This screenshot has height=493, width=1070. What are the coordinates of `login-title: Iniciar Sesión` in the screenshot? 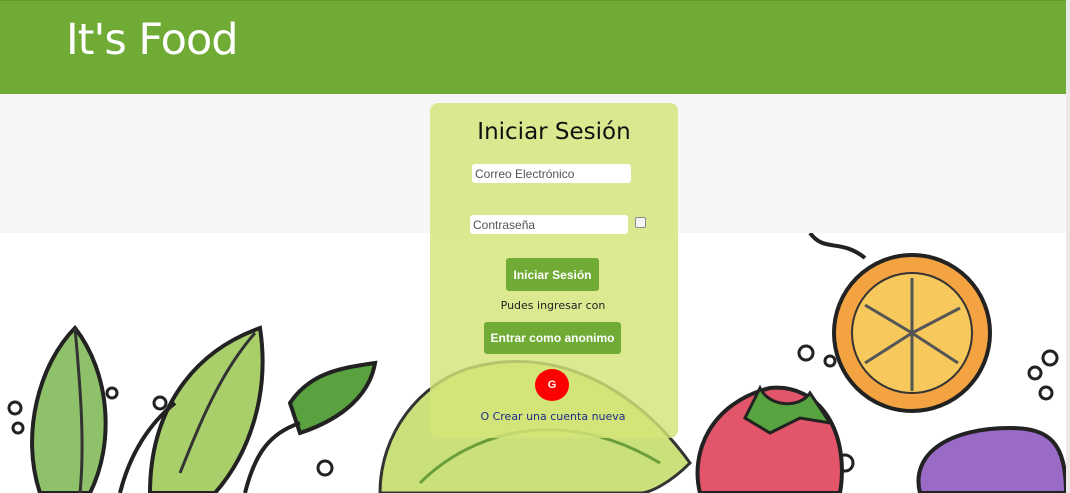 It's located at (554, 132).